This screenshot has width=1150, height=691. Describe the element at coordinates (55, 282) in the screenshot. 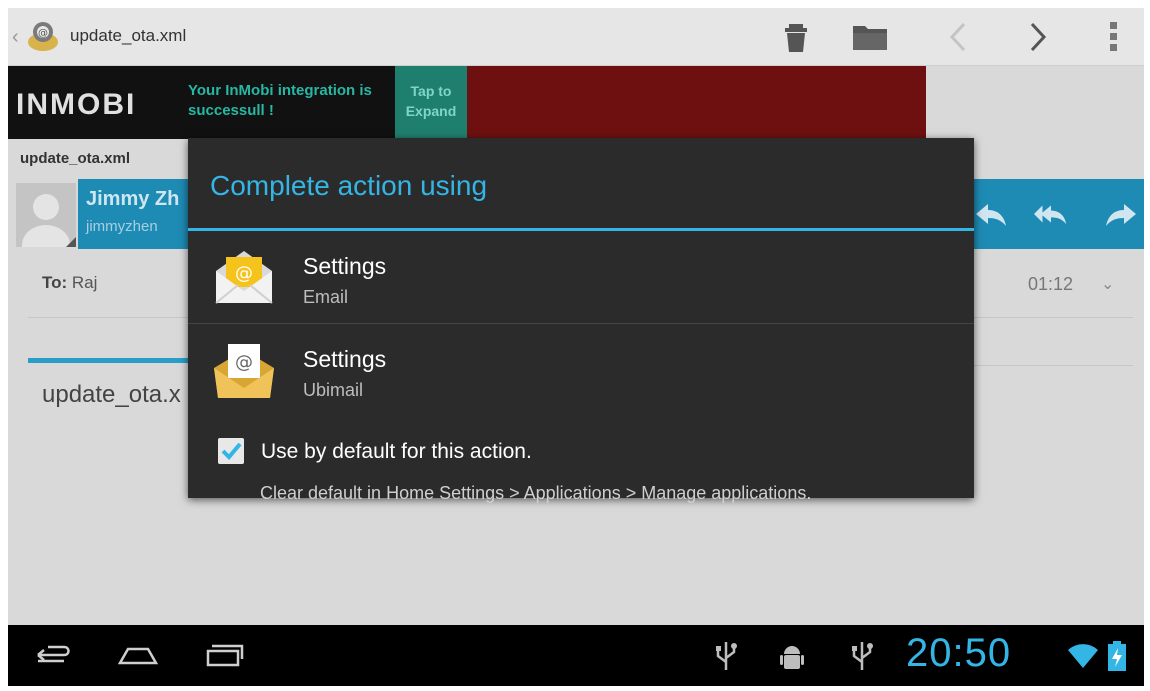

I see `to-label: To:` at that location.